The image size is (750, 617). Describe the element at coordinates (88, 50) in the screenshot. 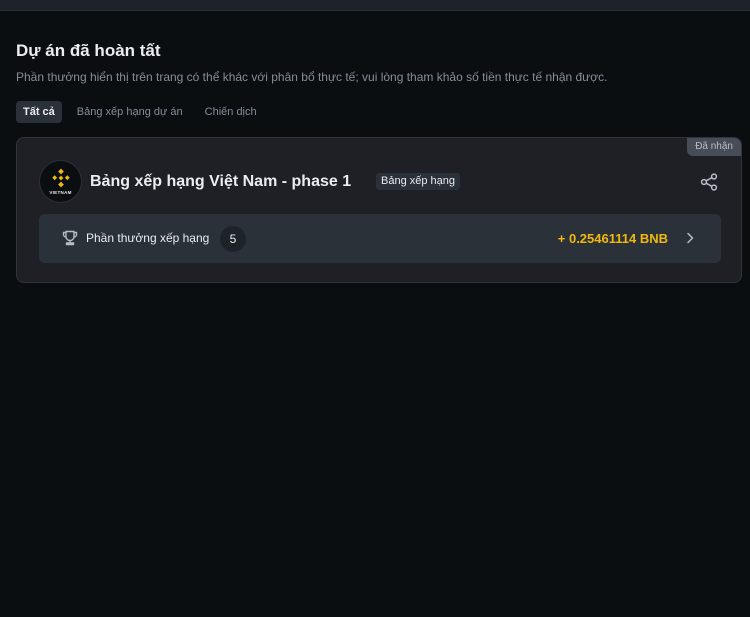

I see `section-title: Dự án đã hoàn tất` at that location.